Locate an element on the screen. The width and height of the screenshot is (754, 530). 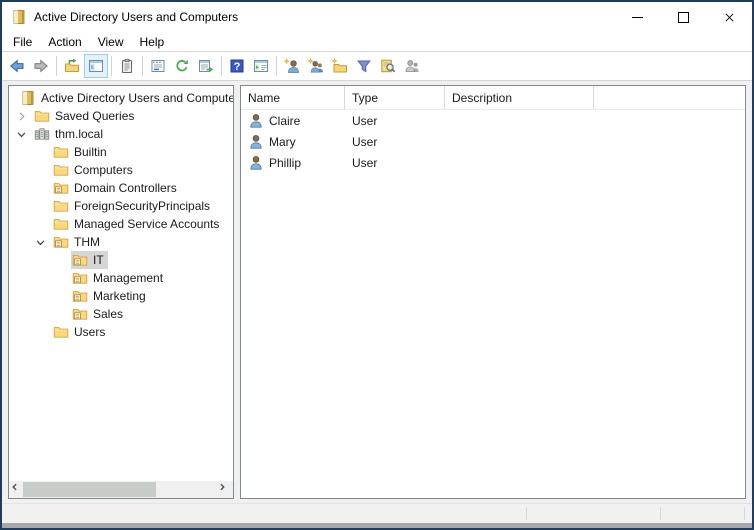
tree-item-computers: Computers is located at coordinates (121, 170).